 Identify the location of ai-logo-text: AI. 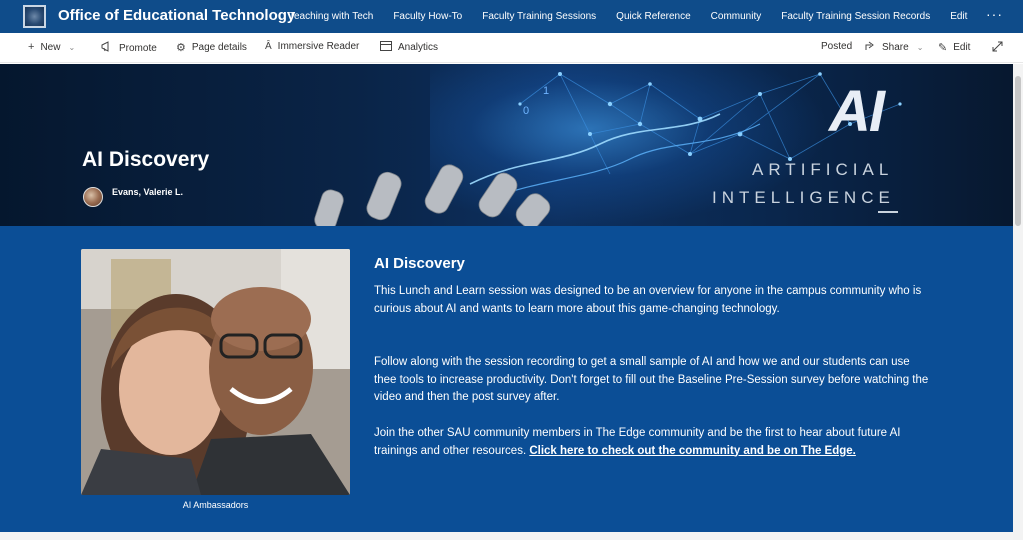
(857, 111).